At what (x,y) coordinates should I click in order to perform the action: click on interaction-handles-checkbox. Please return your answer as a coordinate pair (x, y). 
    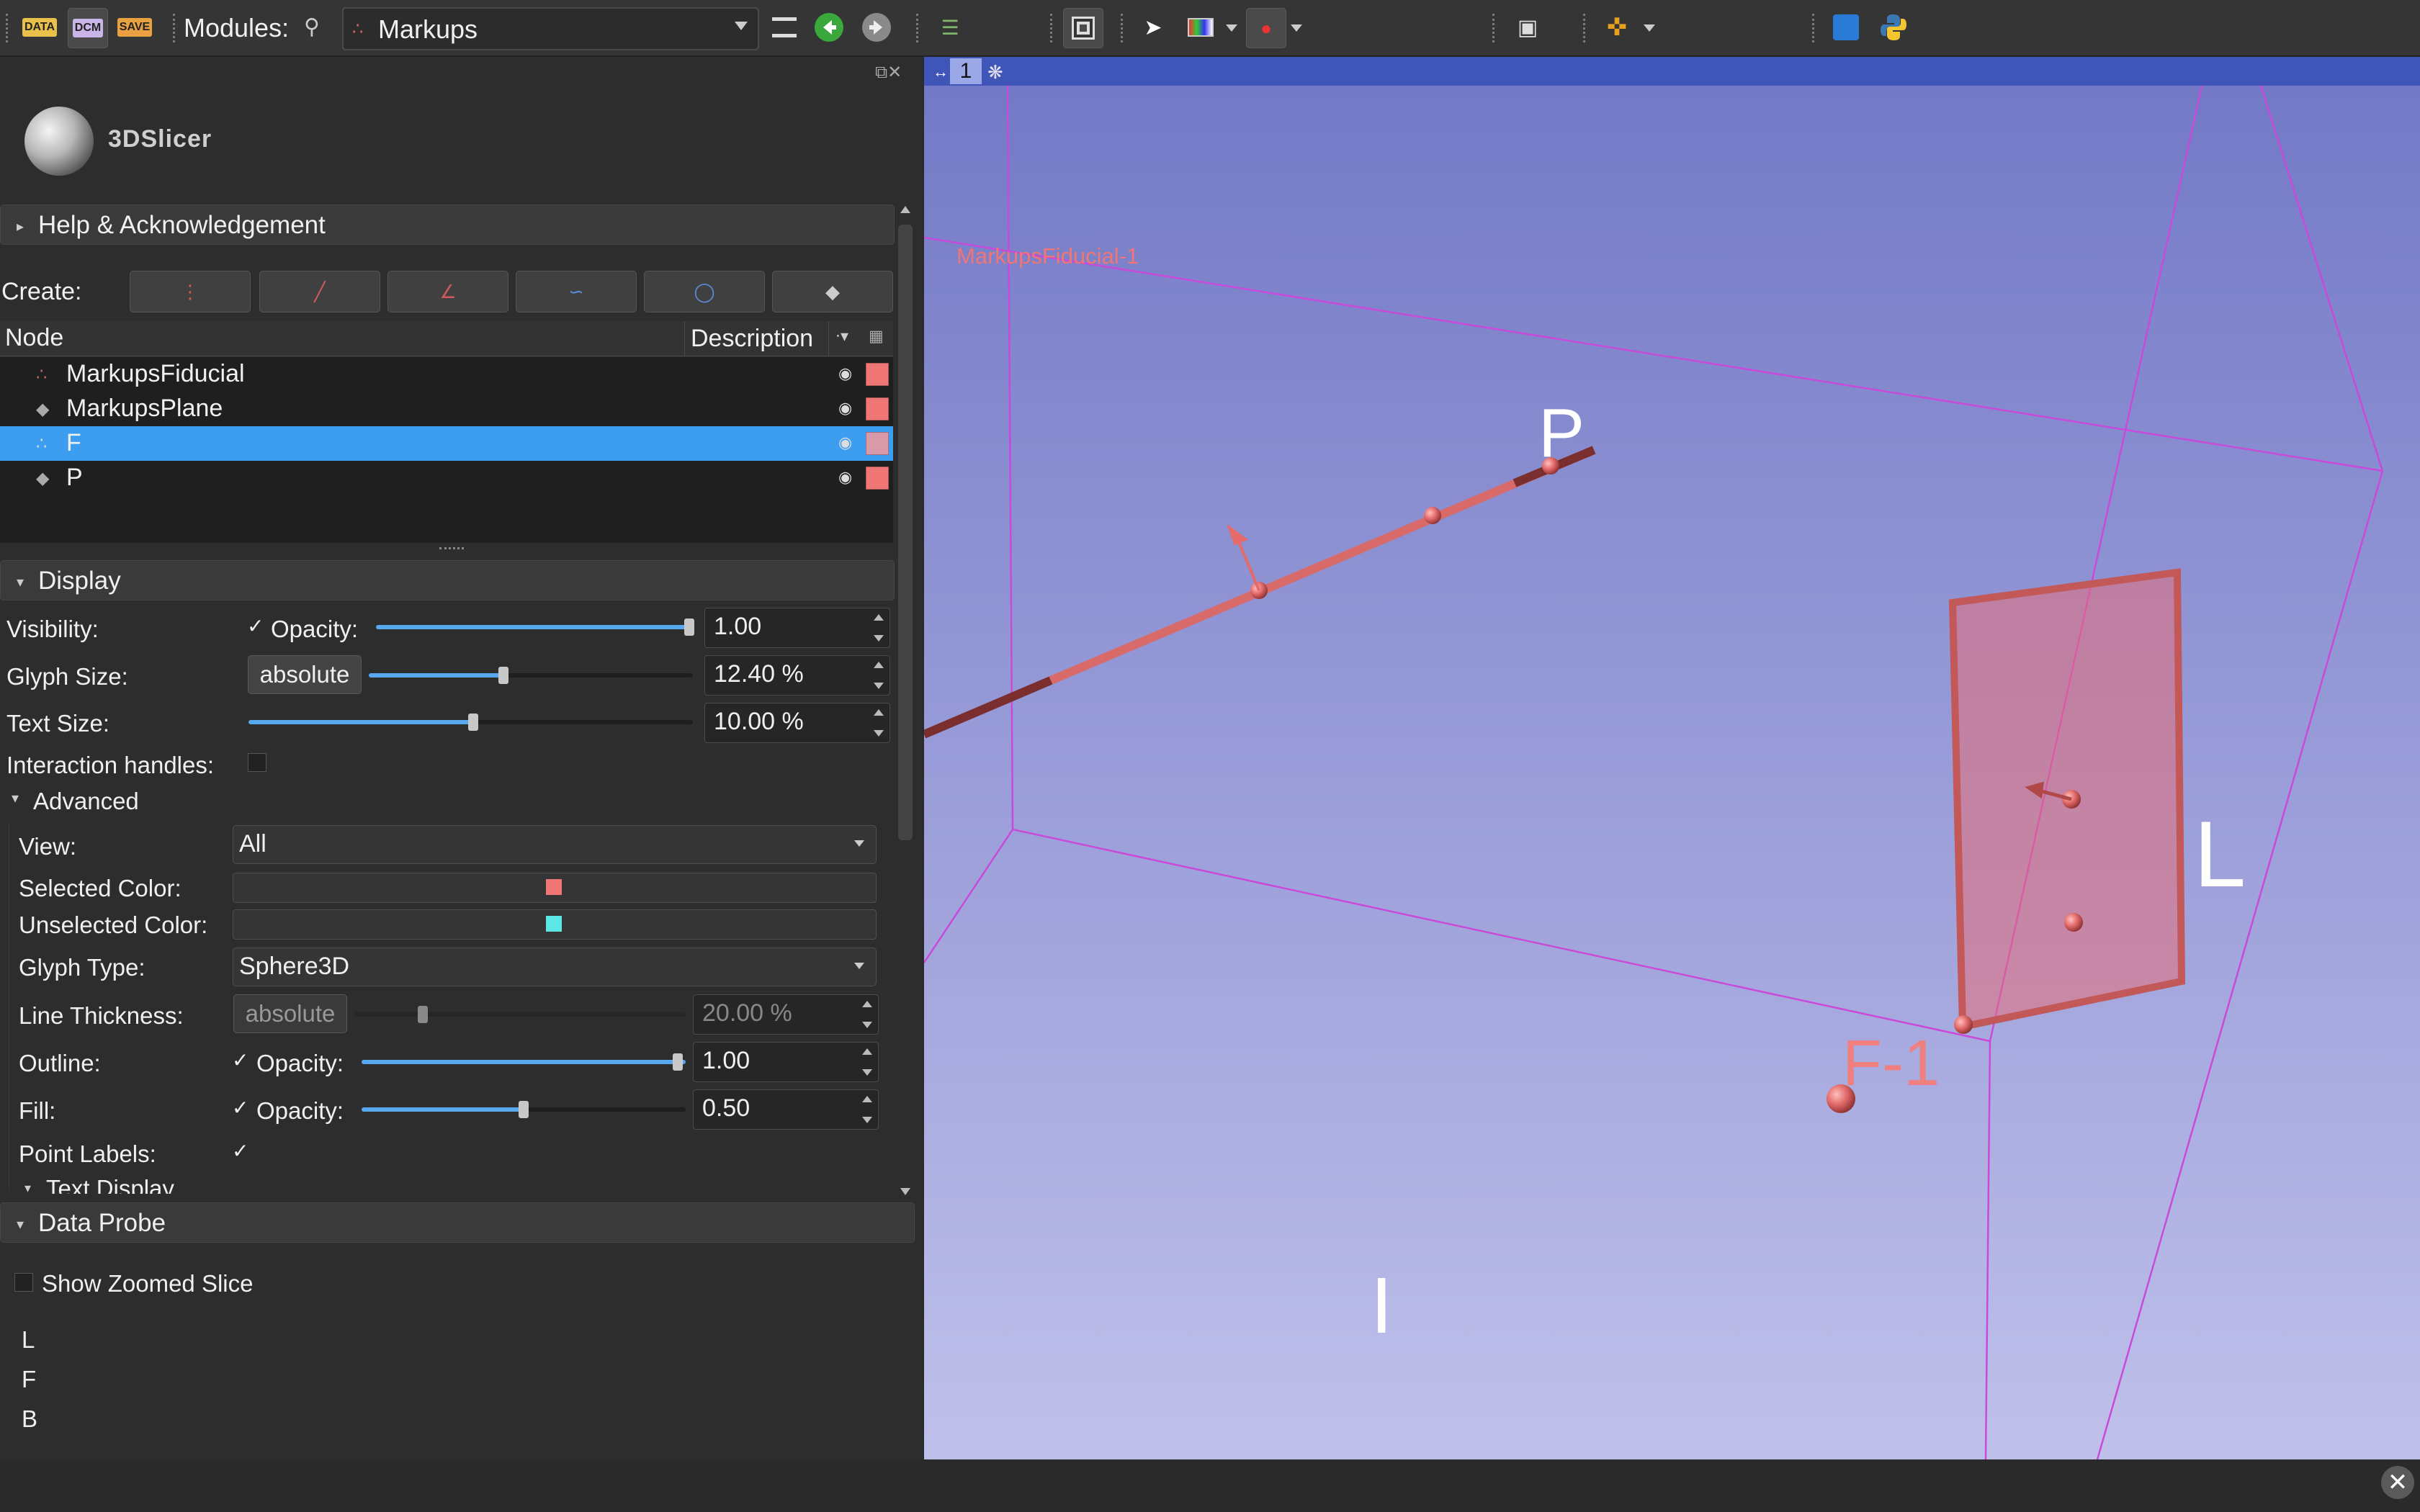
    Looking at the image, I should click on (257, 762).